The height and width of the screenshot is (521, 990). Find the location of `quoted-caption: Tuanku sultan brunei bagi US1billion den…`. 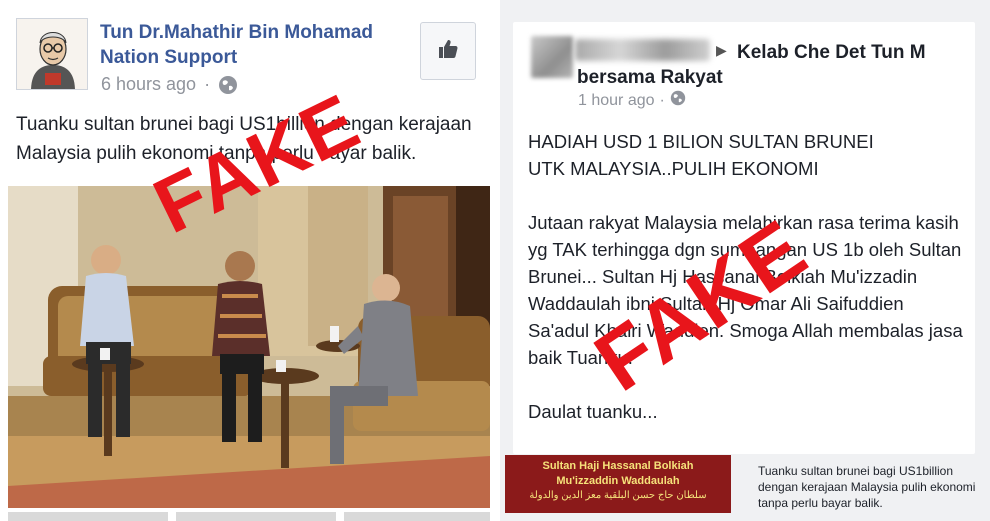

quoted-caption: Tuanku sultan brunei bagi US1billion den… is located at coordinates (867, 487).